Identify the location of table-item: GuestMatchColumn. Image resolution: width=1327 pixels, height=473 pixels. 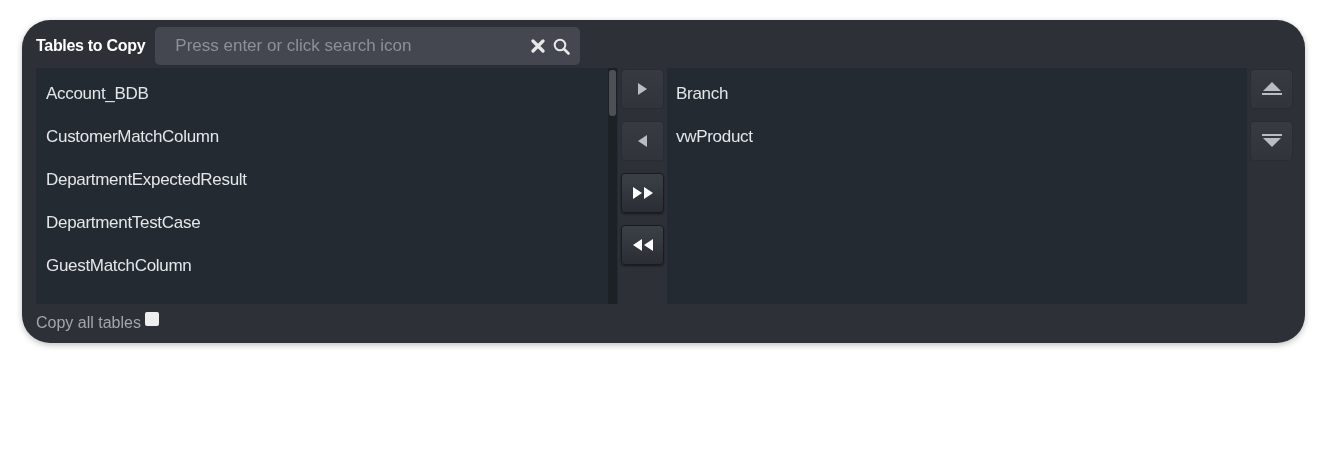
(327, 265).